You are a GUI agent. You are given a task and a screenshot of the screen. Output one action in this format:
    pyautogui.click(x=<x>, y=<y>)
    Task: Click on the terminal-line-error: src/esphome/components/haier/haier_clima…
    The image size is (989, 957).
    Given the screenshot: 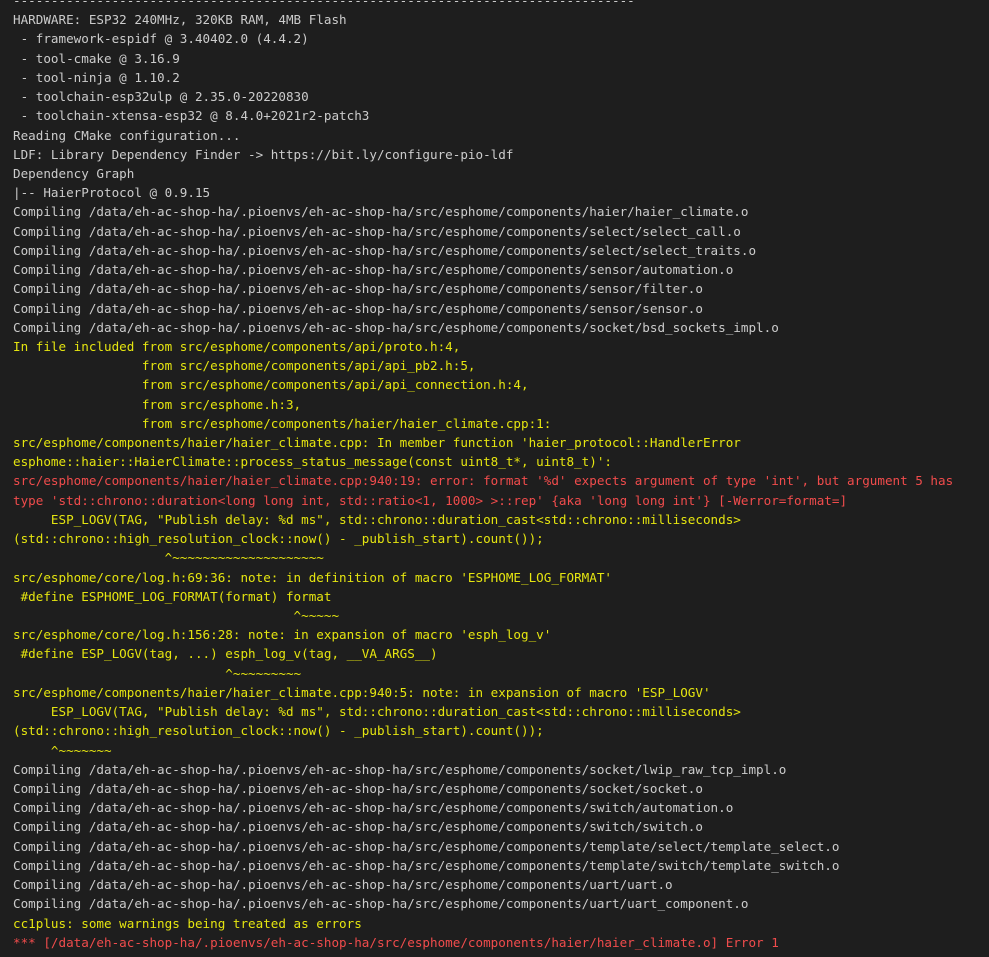 What is the action you would take?
    pyautogui.click(x=483, y=481)
    